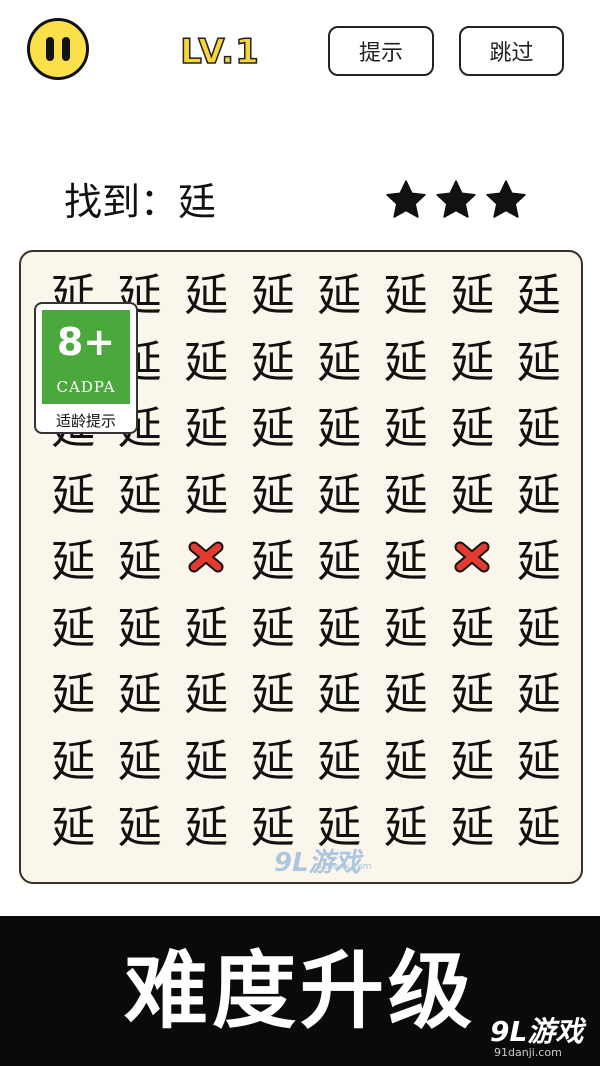 Image resolution: width=600 pixels, height=1066 pixels. Describe the element at coordinates (50, 49) in the screenshot. I see `pause-icon` at that location.